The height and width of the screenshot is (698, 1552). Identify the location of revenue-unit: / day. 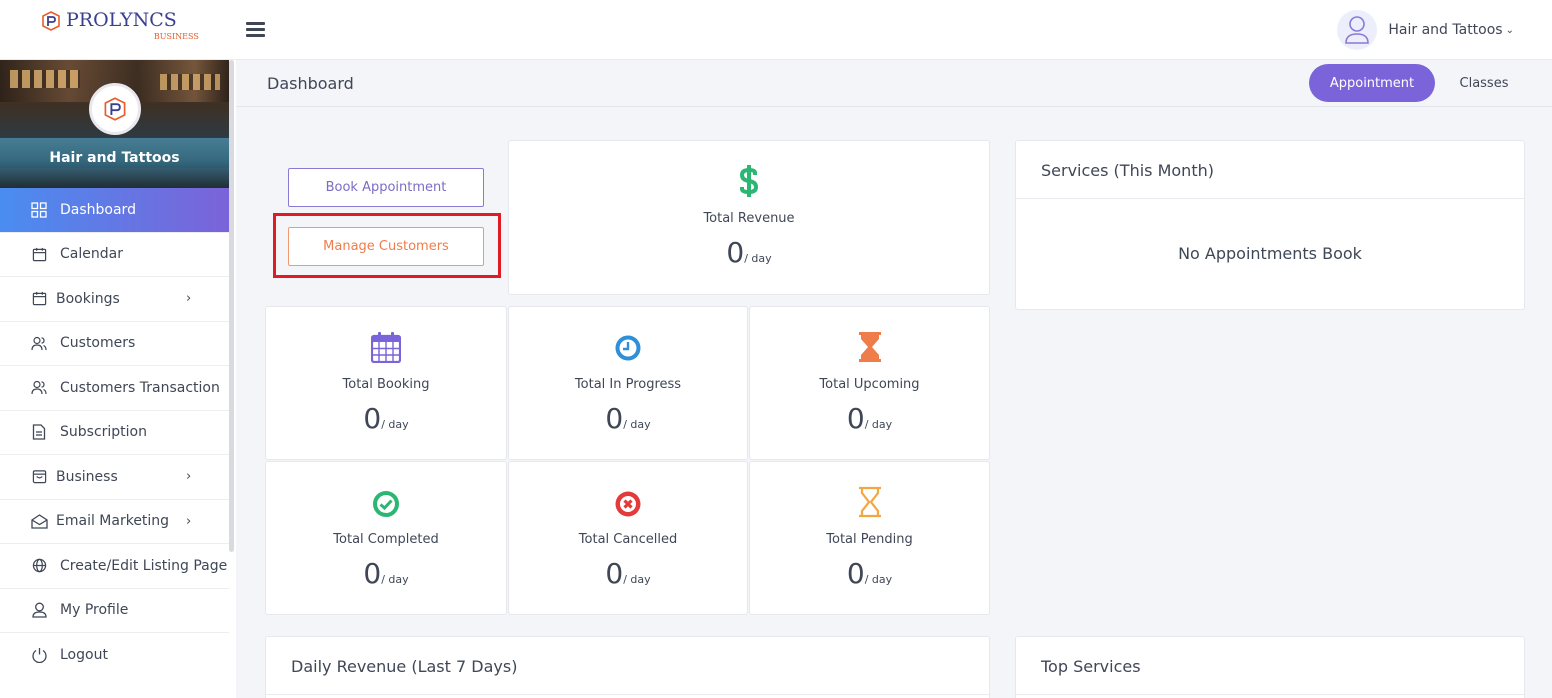
(758, 258).